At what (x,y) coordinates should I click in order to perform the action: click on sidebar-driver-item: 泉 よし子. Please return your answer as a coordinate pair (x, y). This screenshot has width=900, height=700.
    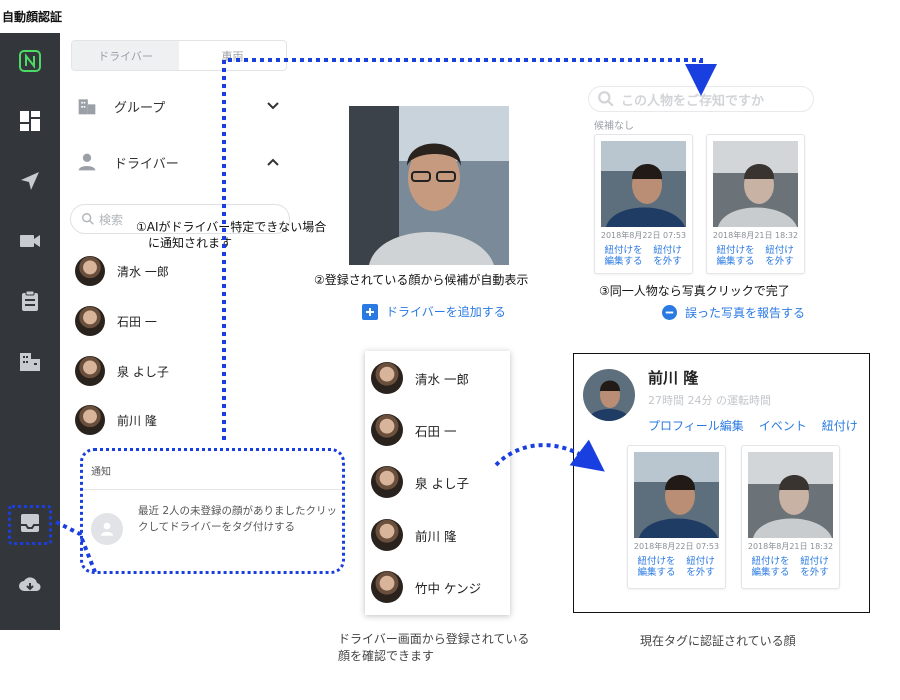
    Looking at the image, I should click on (122, 371).